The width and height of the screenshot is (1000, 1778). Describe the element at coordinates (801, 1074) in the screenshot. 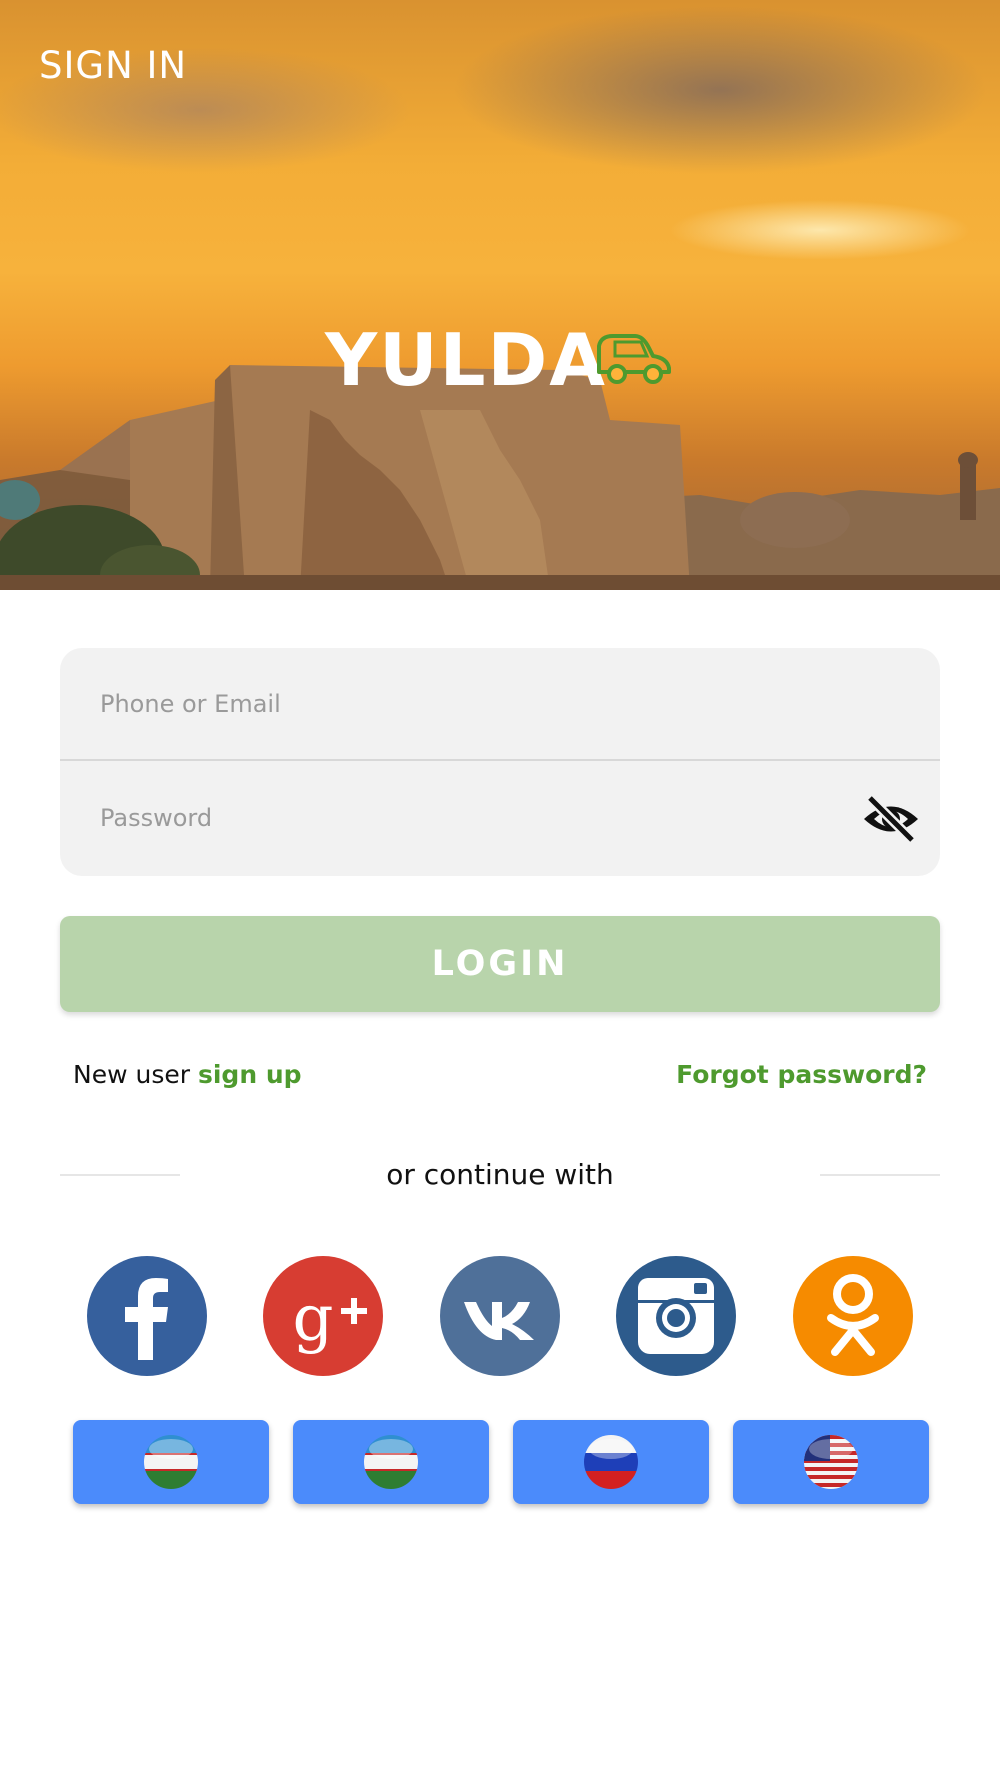

I see `forgot-password-link: Forgot password?` at that location.